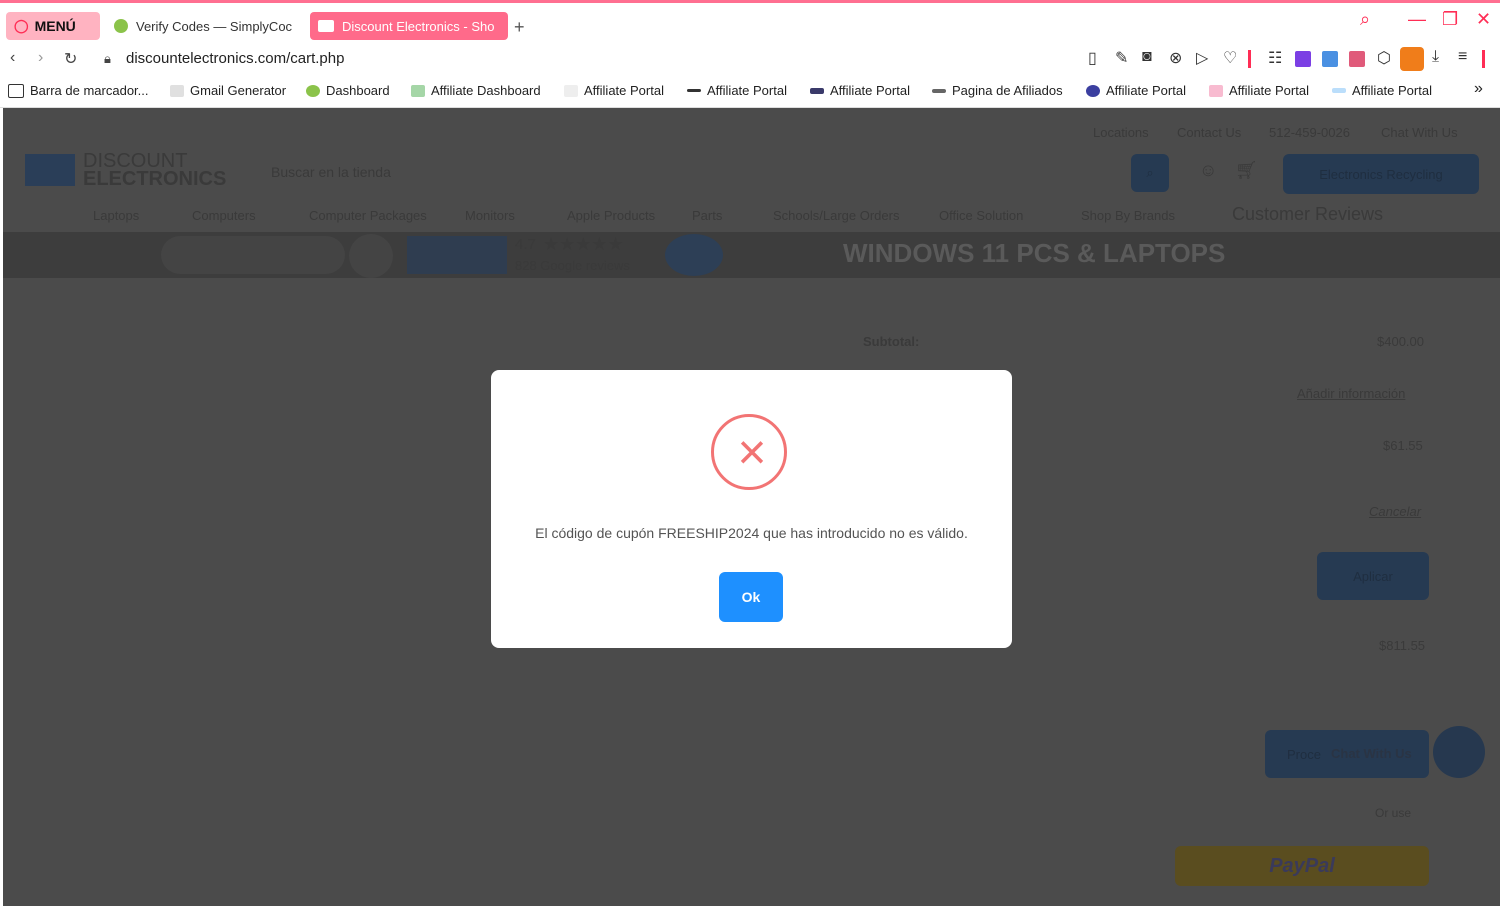  What do you see at coordinates (1209, 132) in the screenshot?
I see `contact-link: Contact Us` at bounding box center [1209, 132].